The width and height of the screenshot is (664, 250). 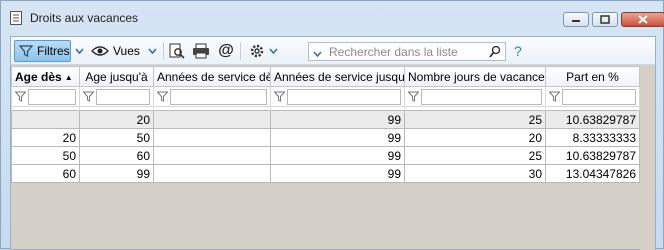 I want to click on column-header-service-to: Années de service jusqu'à, so click(x=337, y=76).